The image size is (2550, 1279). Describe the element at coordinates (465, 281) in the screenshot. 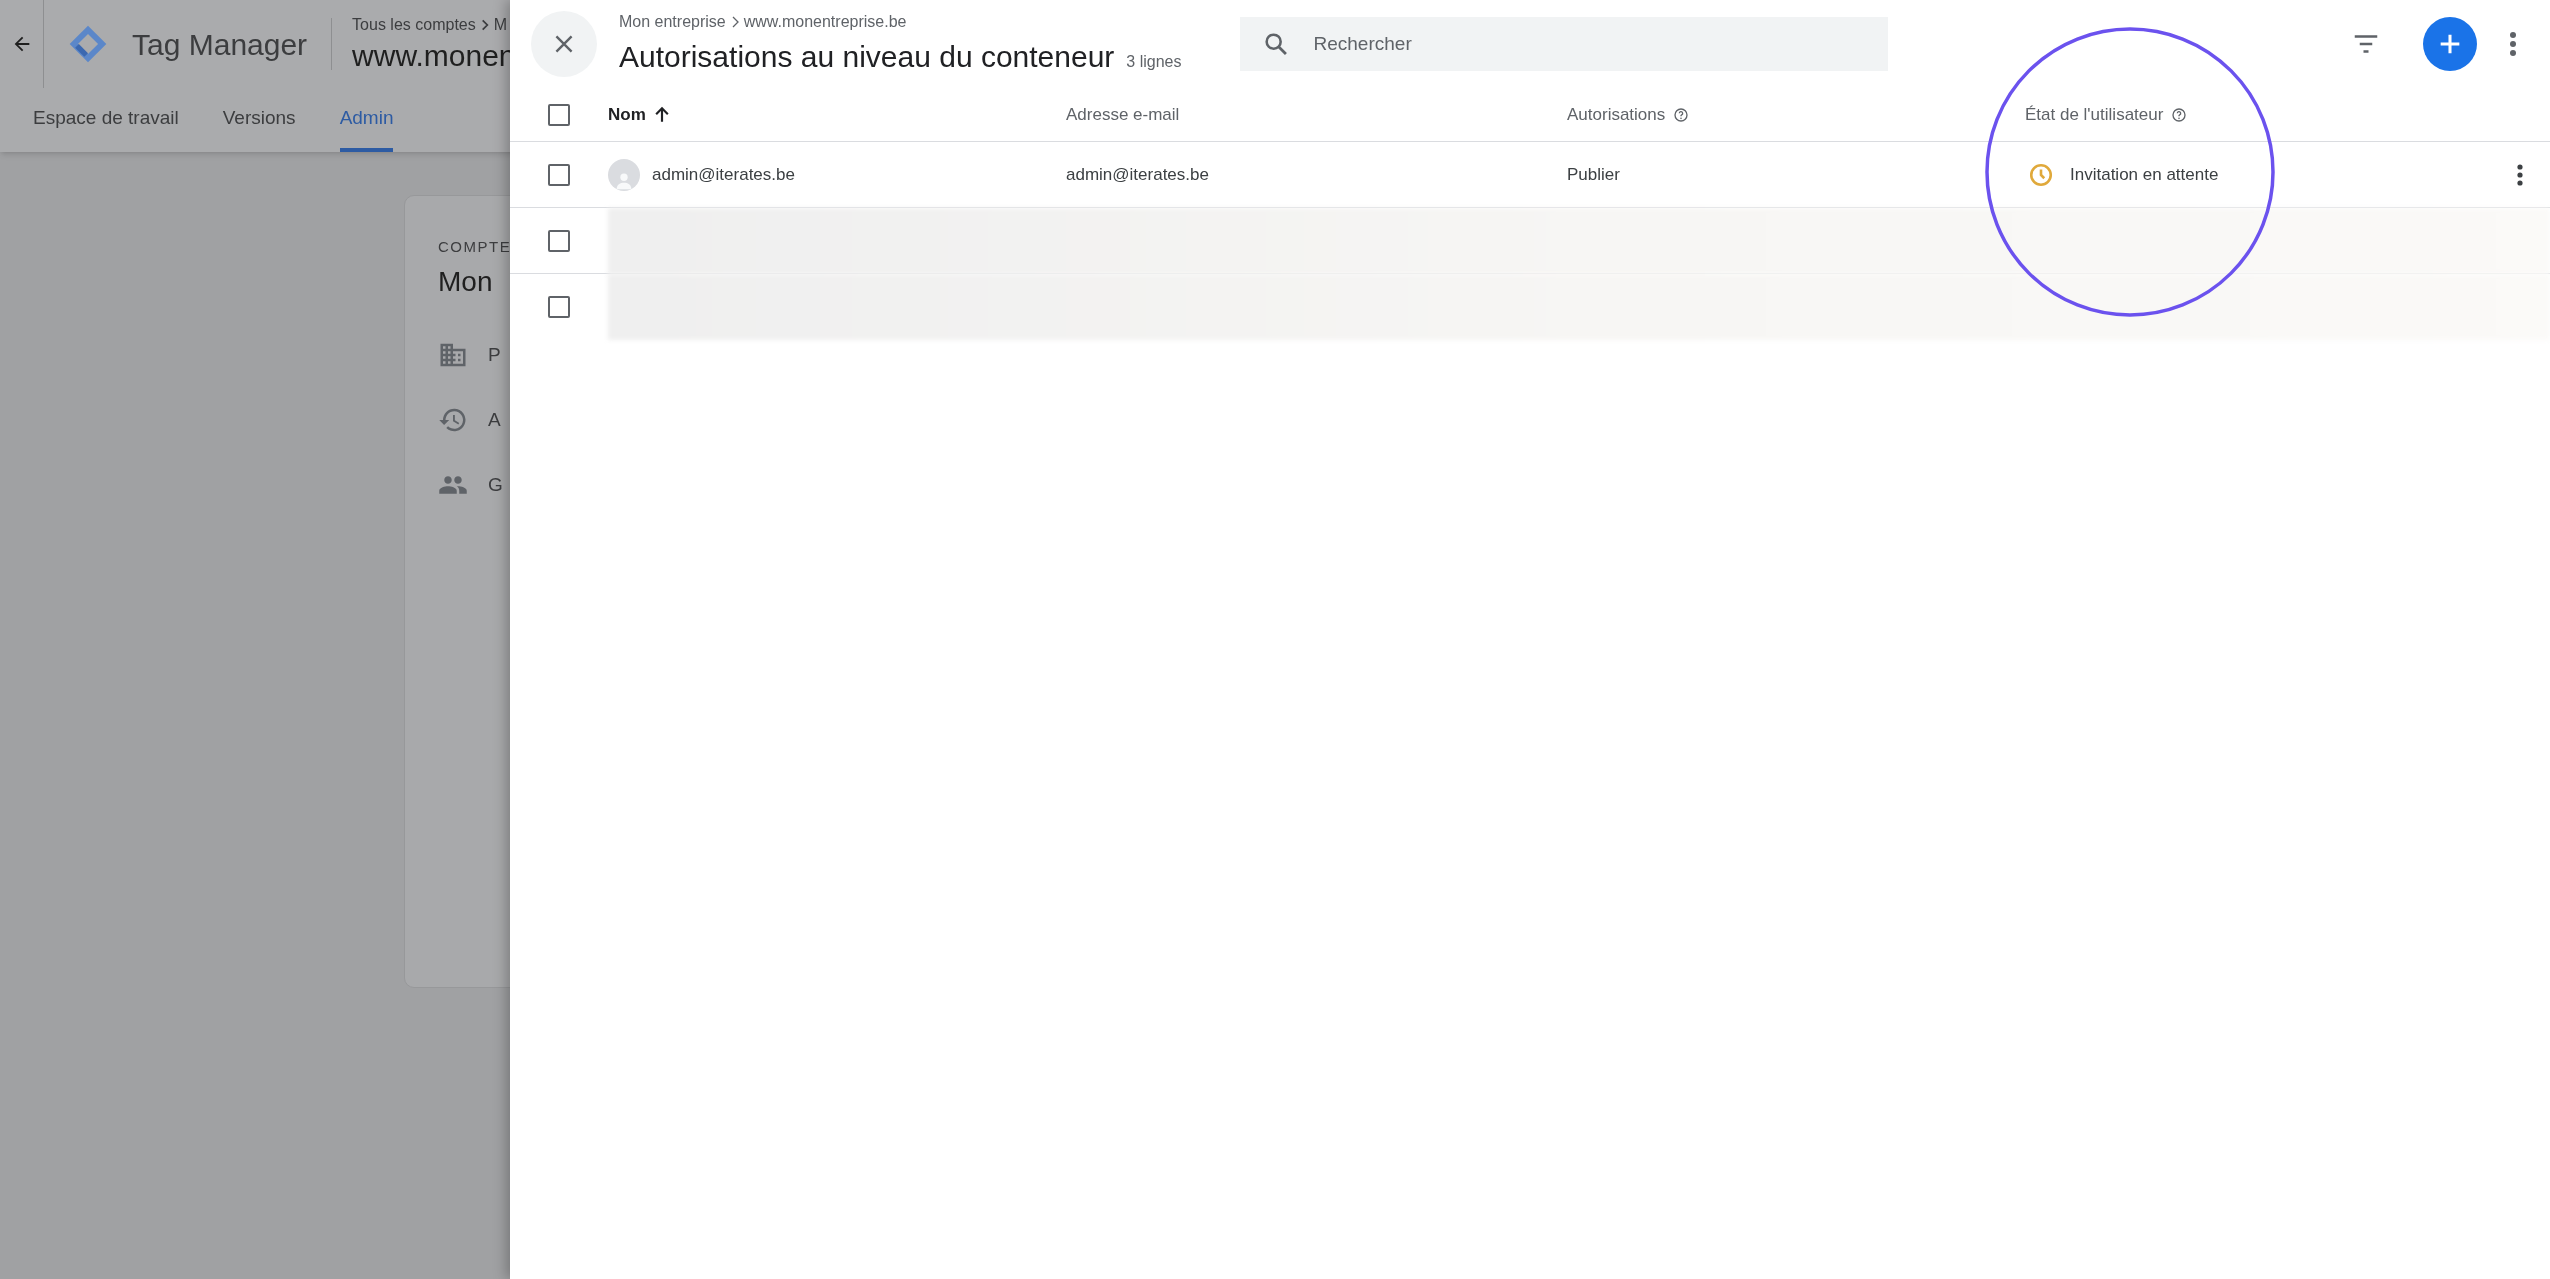

I see `account-name: Mon` at that location.